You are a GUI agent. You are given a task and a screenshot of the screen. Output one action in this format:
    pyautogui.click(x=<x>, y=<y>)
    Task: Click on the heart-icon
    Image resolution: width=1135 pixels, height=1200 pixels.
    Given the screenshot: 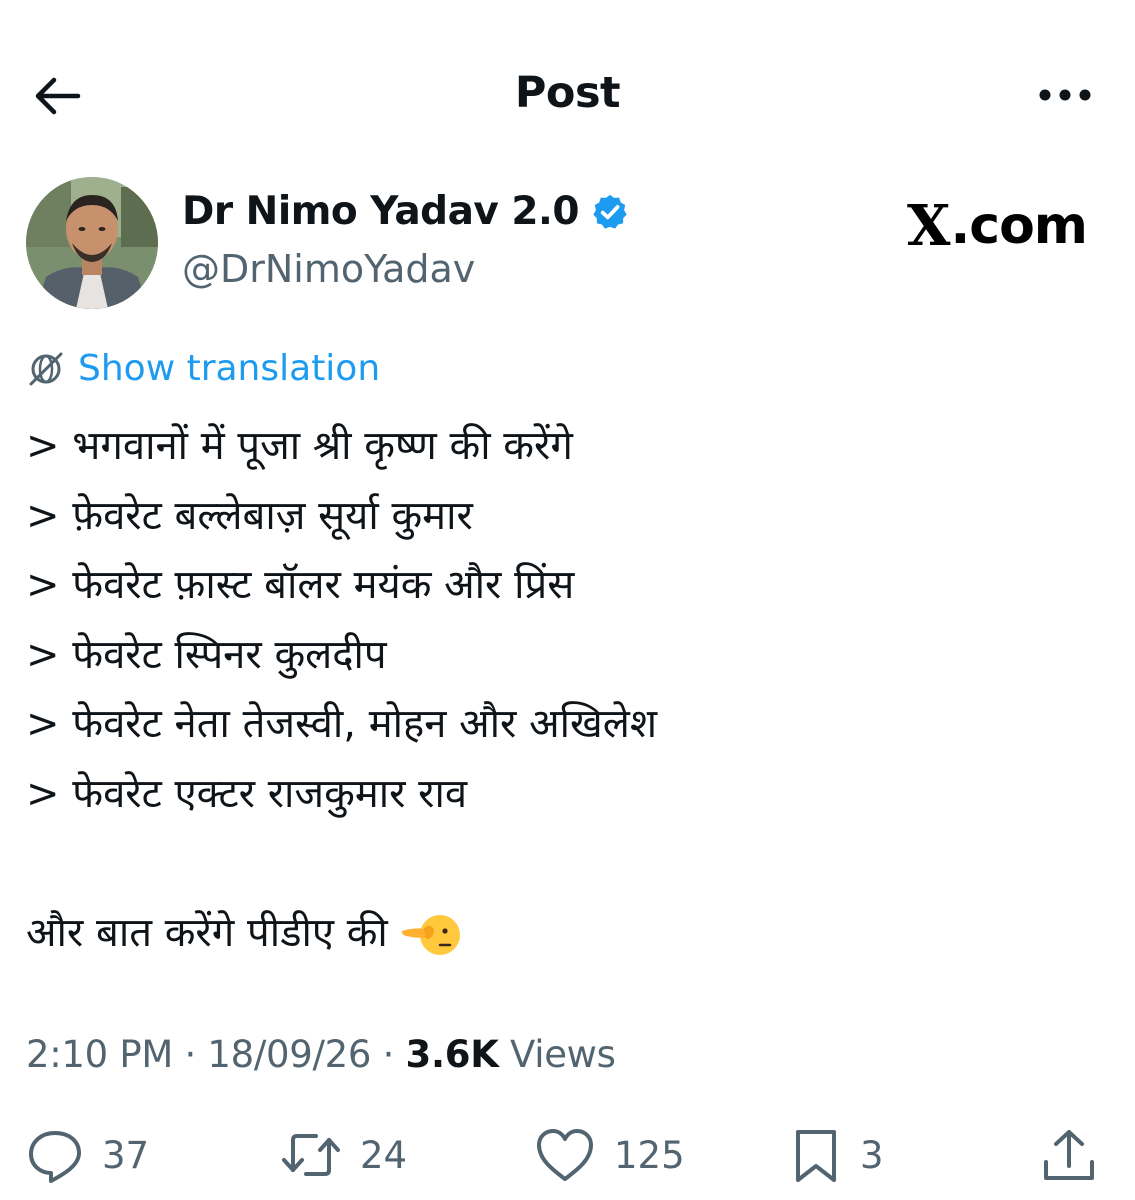 What is the action you would take?
    pyautogui.click(x=565, y=1155)
    